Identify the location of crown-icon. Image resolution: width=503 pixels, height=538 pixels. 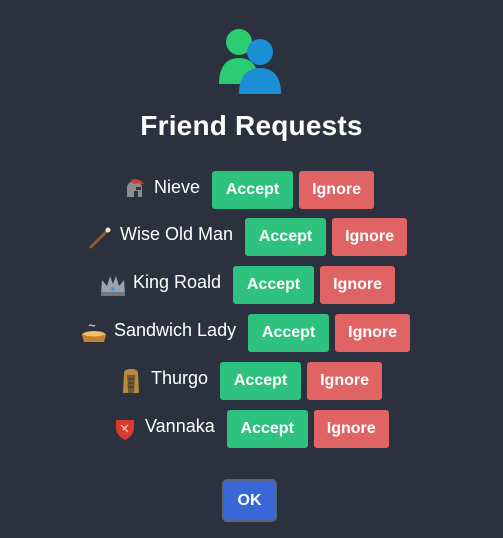
(113, 285).